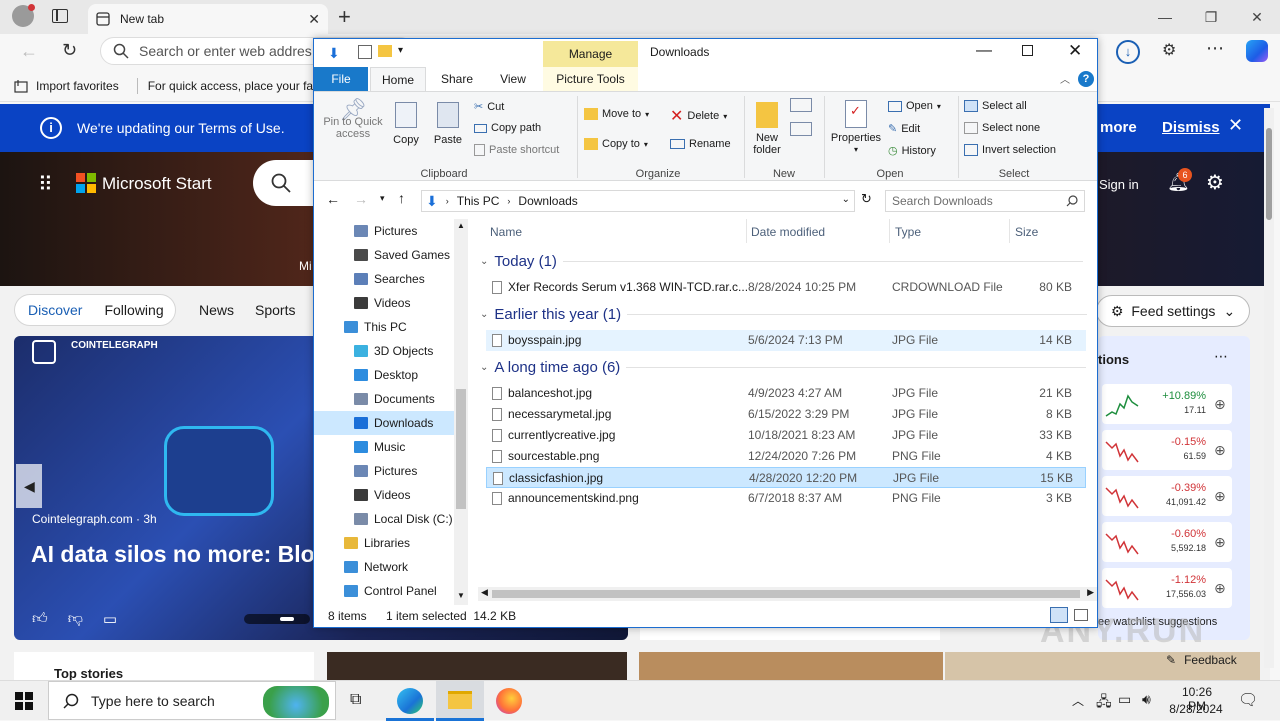 This screenshot has height=721, width=1280. What do you see at coordinates (1104, 703) in the screenshot?
I see `network-icon: 🖧︎` at bounding box center [1104, 703].